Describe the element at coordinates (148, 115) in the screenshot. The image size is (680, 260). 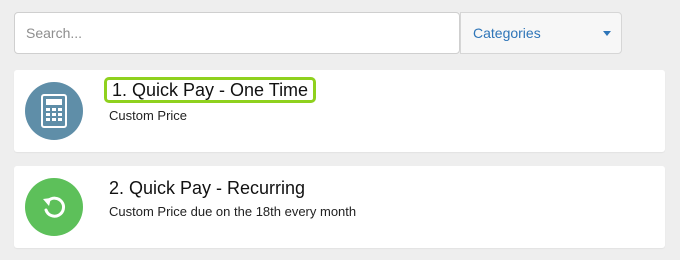
I see `item-subtitle: Custom Price` at that location.